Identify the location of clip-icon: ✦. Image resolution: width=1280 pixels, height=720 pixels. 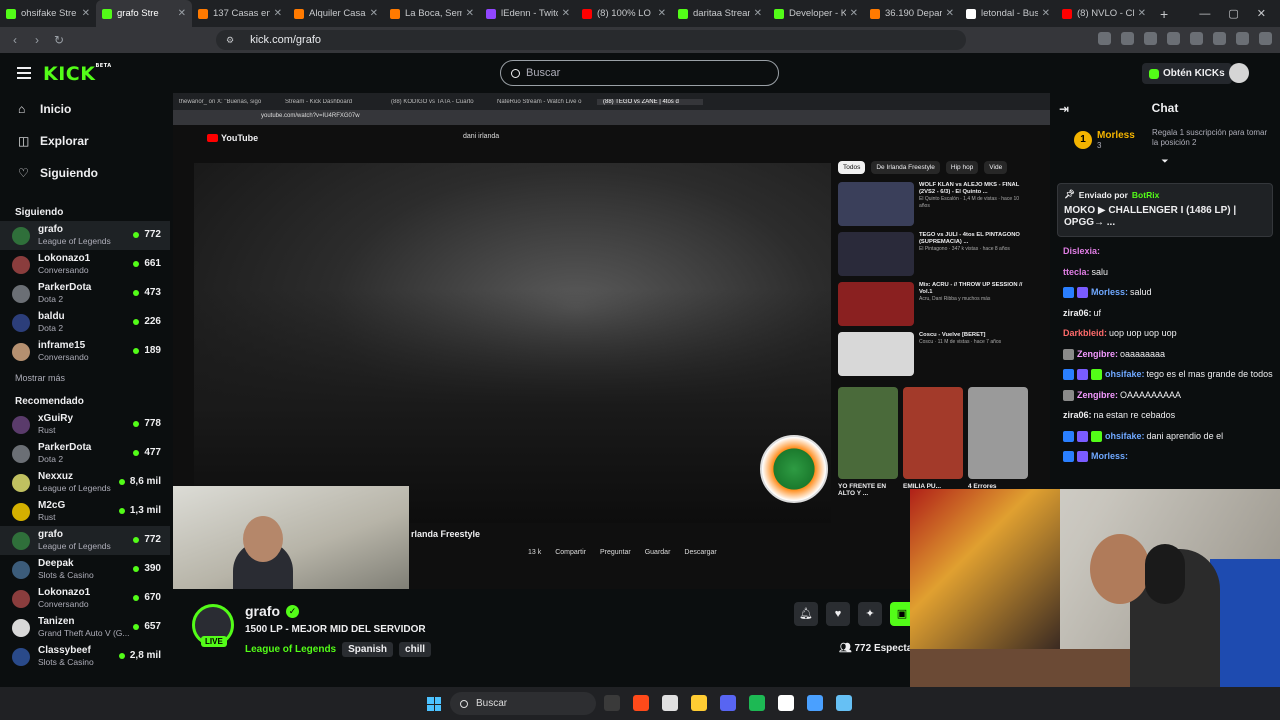
(870, 614).